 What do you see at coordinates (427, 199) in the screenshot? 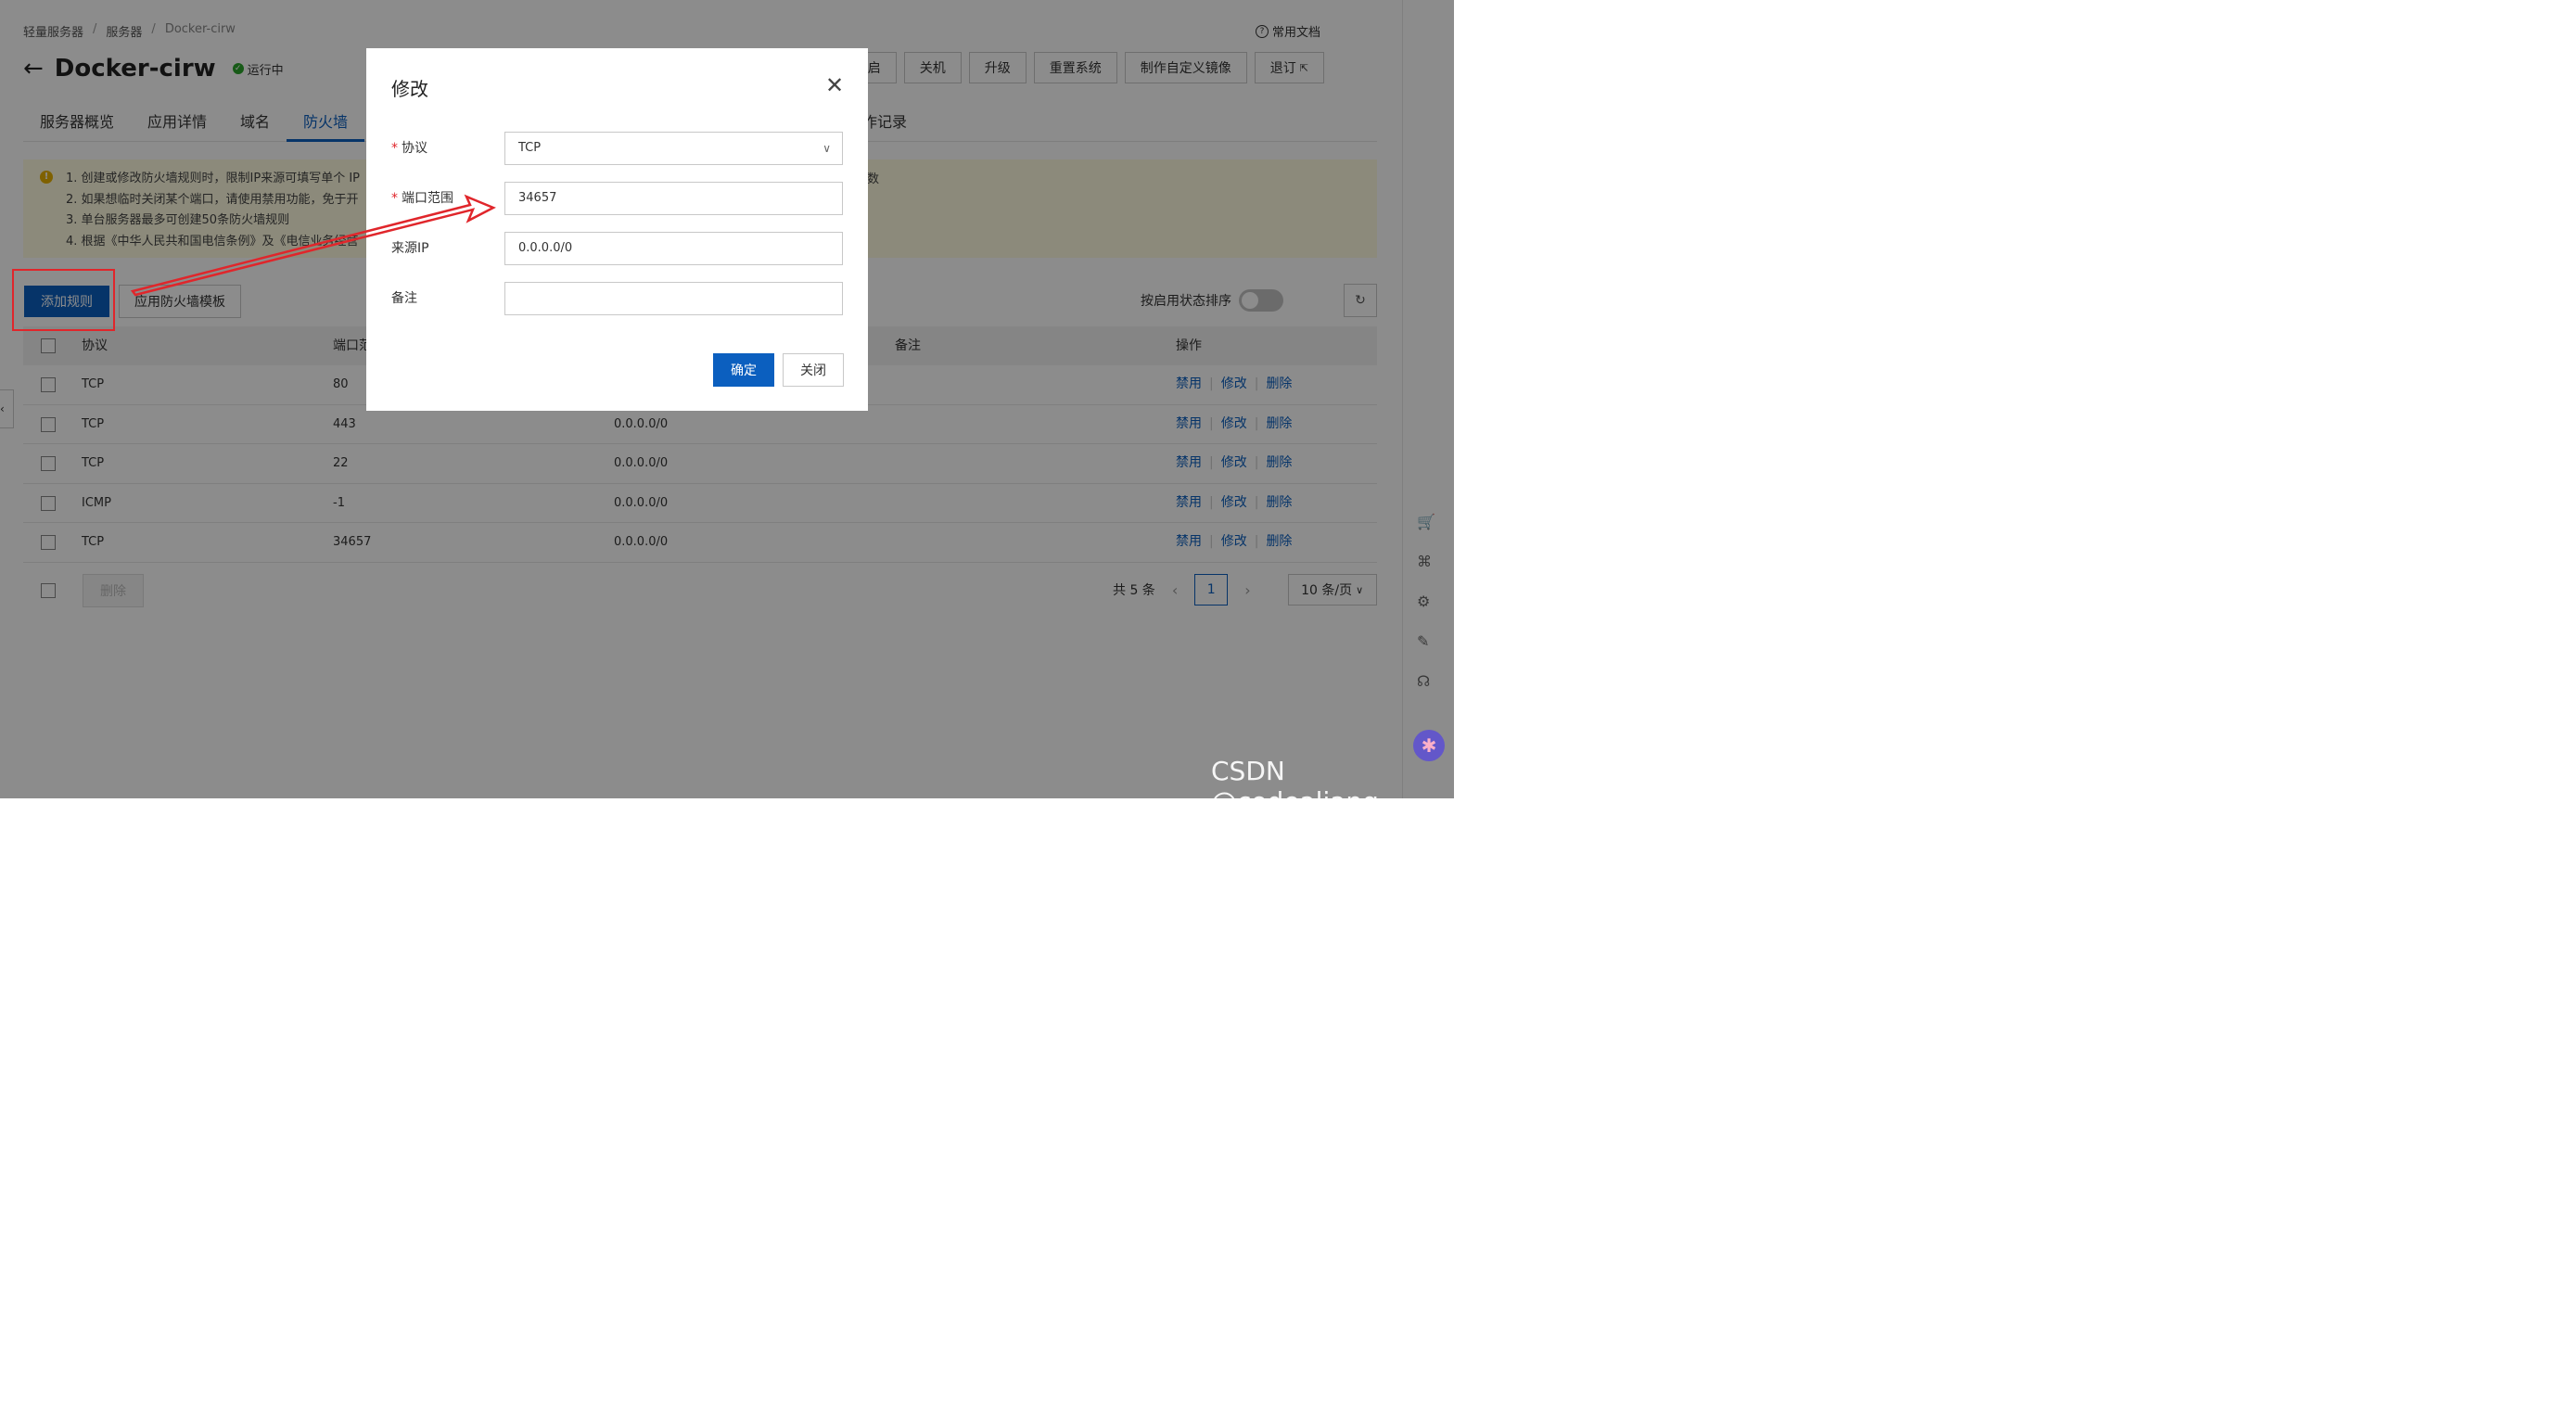
I see `port-label-text: 端口范围` at bounding box center [427, 199].